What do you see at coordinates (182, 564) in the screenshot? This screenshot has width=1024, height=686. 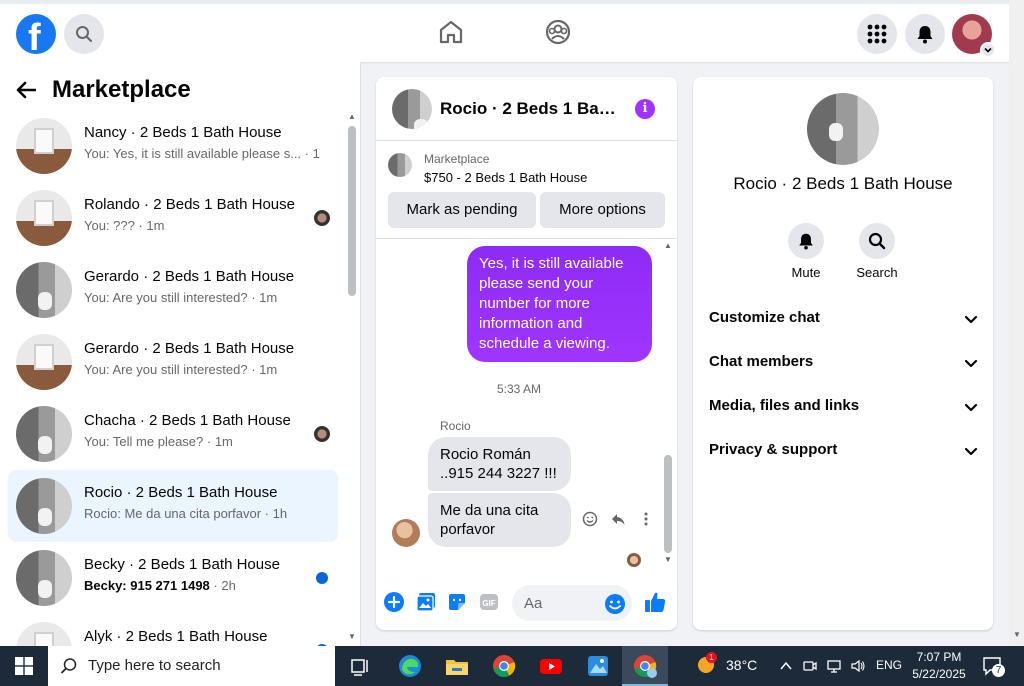 I see `conversation-name: Becky · 2 Beds 1 Bath House` at bounding box center [182, 564].